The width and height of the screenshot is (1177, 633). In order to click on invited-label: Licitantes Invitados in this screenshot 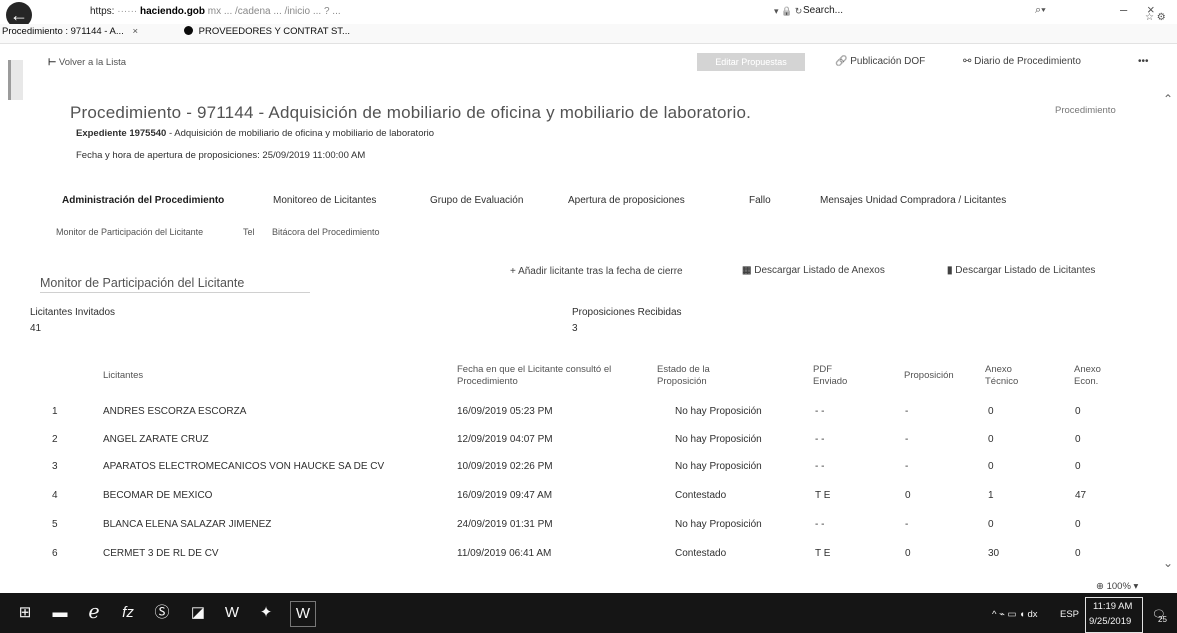, I will do `click(73, 312)`.